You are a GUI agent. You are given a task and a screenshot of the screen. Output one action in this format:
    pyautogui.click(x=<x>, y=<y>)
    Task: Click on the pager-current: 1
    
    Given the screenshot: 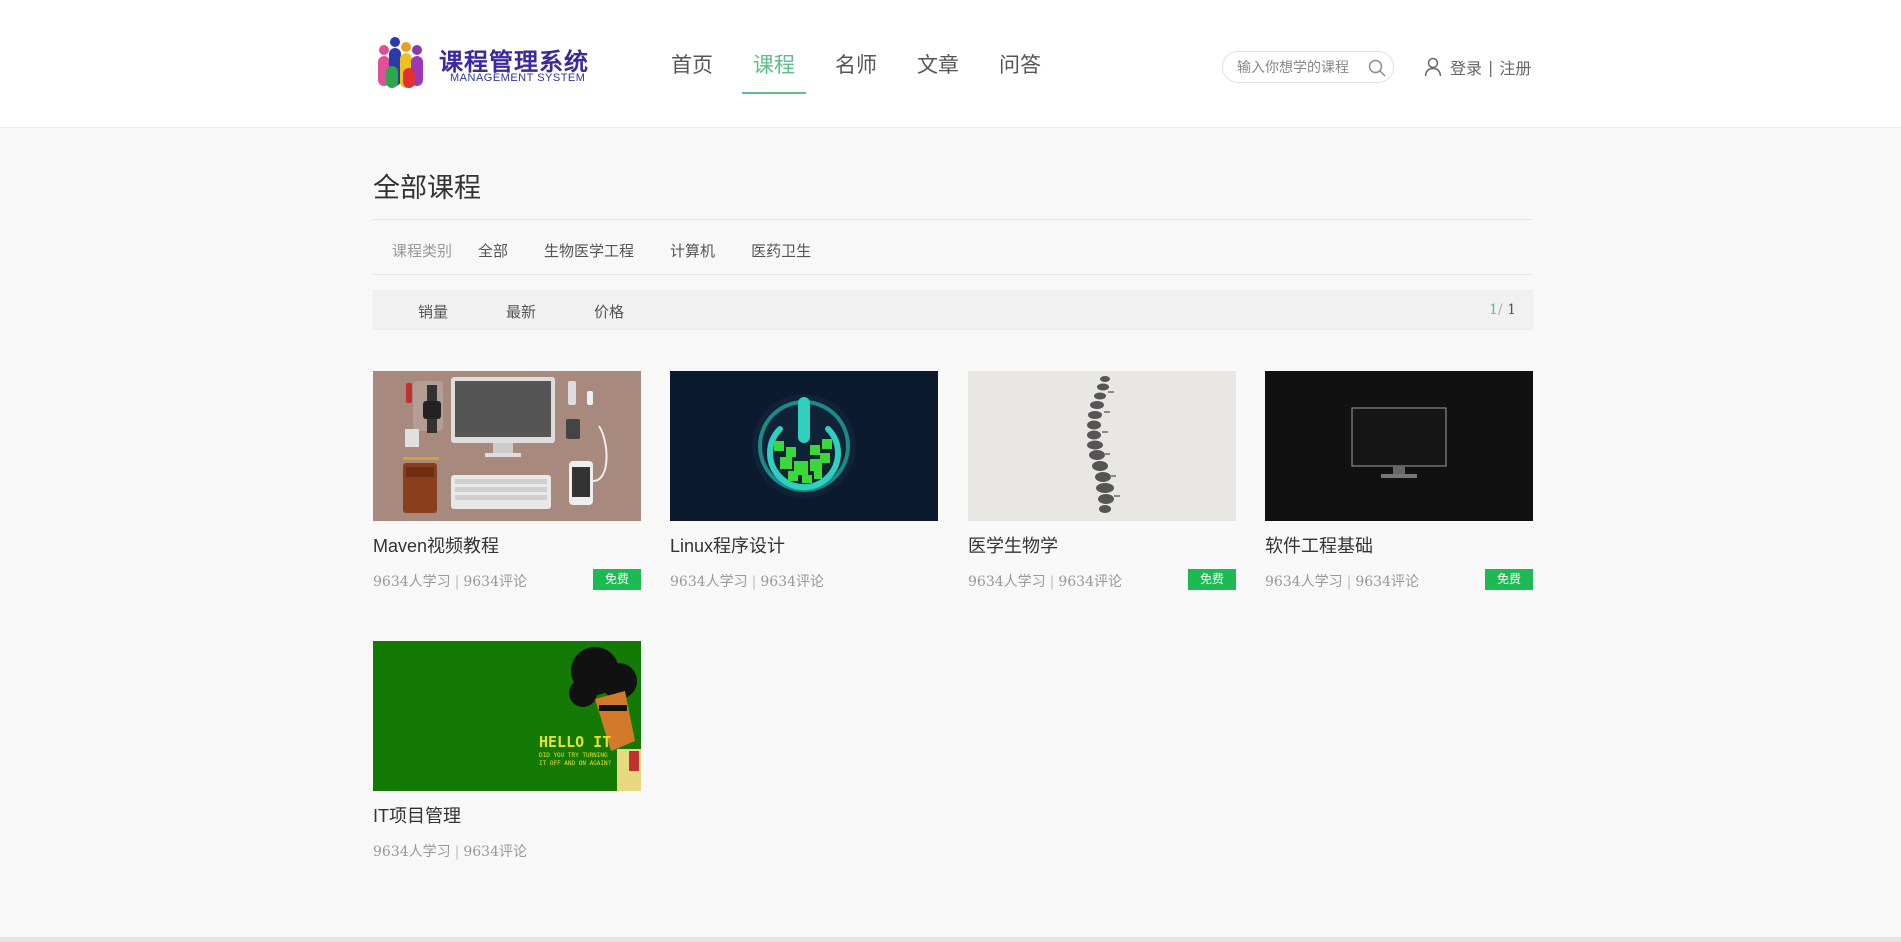 What is the action you would take?
    pyautogui.click(x=1493, y=310)
    